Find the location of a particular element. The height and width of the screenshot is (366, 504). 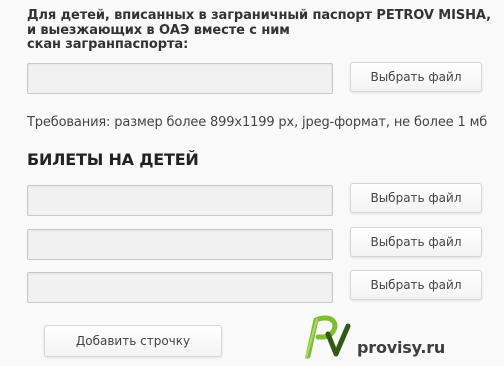

ticket-choose-file-button-2: Выбрать файл is located at coordinates (416, 242).